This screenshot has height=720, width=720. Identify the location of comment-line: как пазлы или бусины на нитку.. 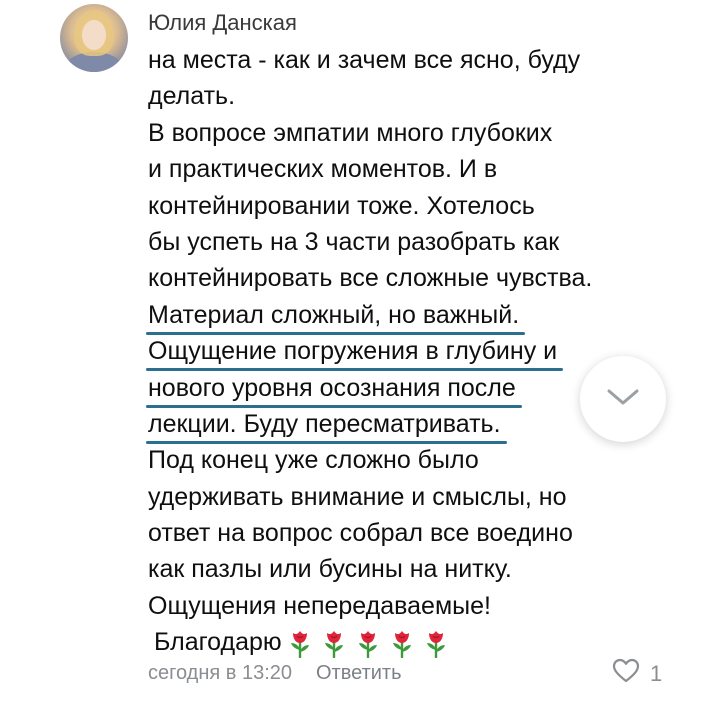
(330, 569).